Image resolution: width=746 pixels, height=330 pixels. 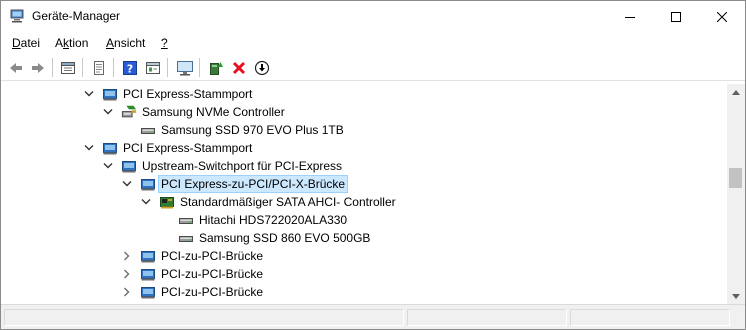 What do you see at coordinates (373, 43) in the screenshot?
I see `menu-bar: Datei Aktion Ansicht ?` at bounding box center [373, 43].